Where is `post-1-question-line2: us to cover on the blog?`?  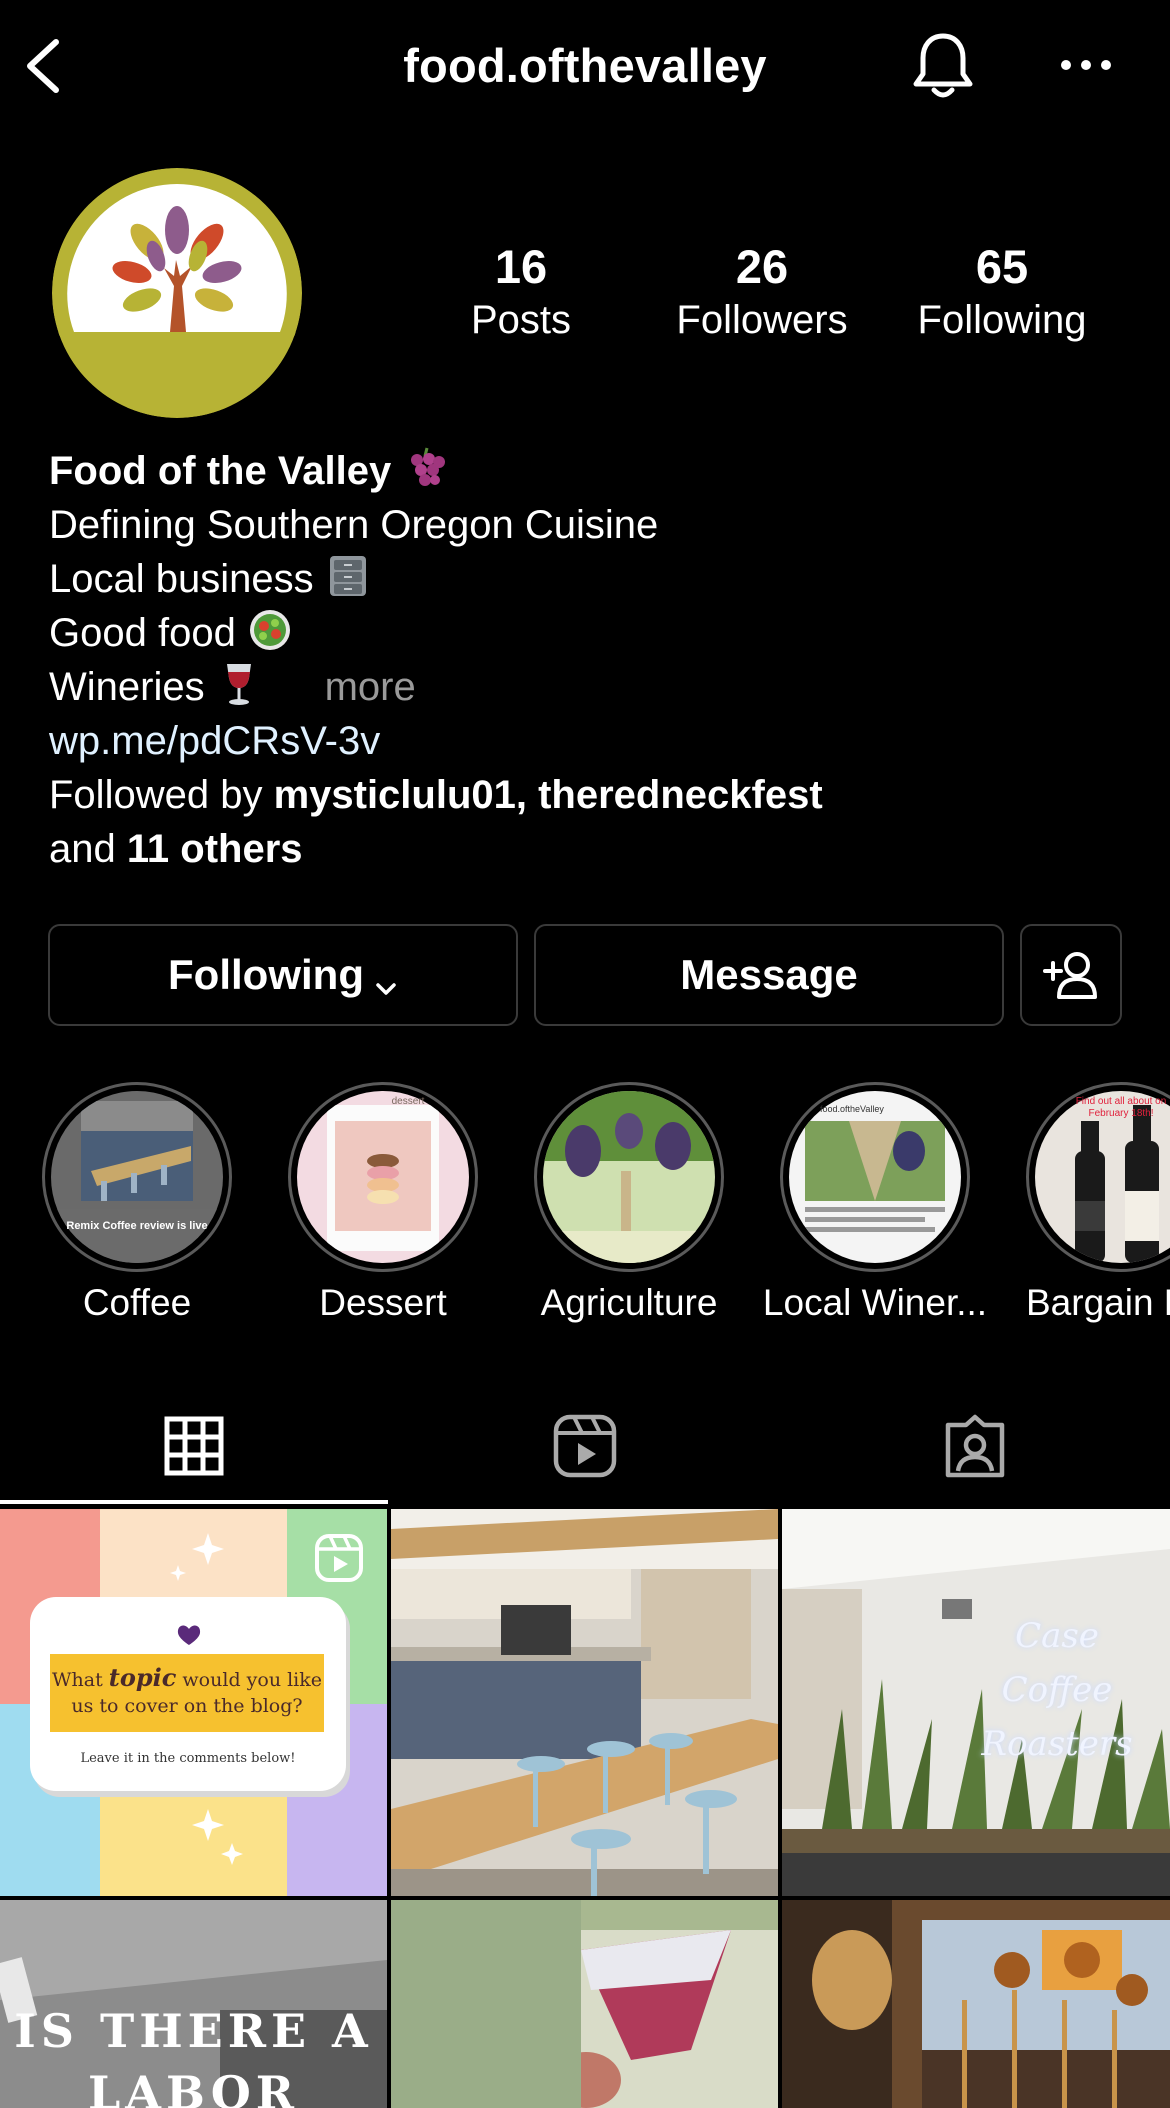
post-1-question-line2: us to cover on the blog? is located at coordinates (187, 1706).